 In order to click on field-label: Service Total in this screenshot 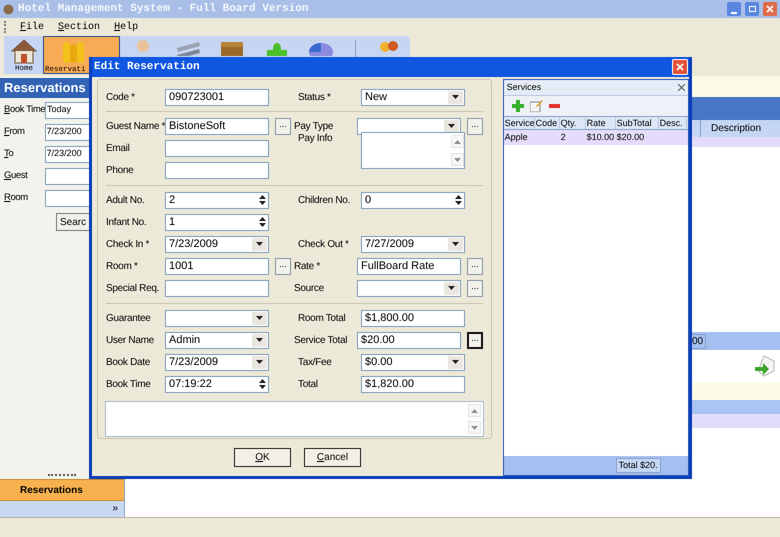, I will do `click(321, 341)`.